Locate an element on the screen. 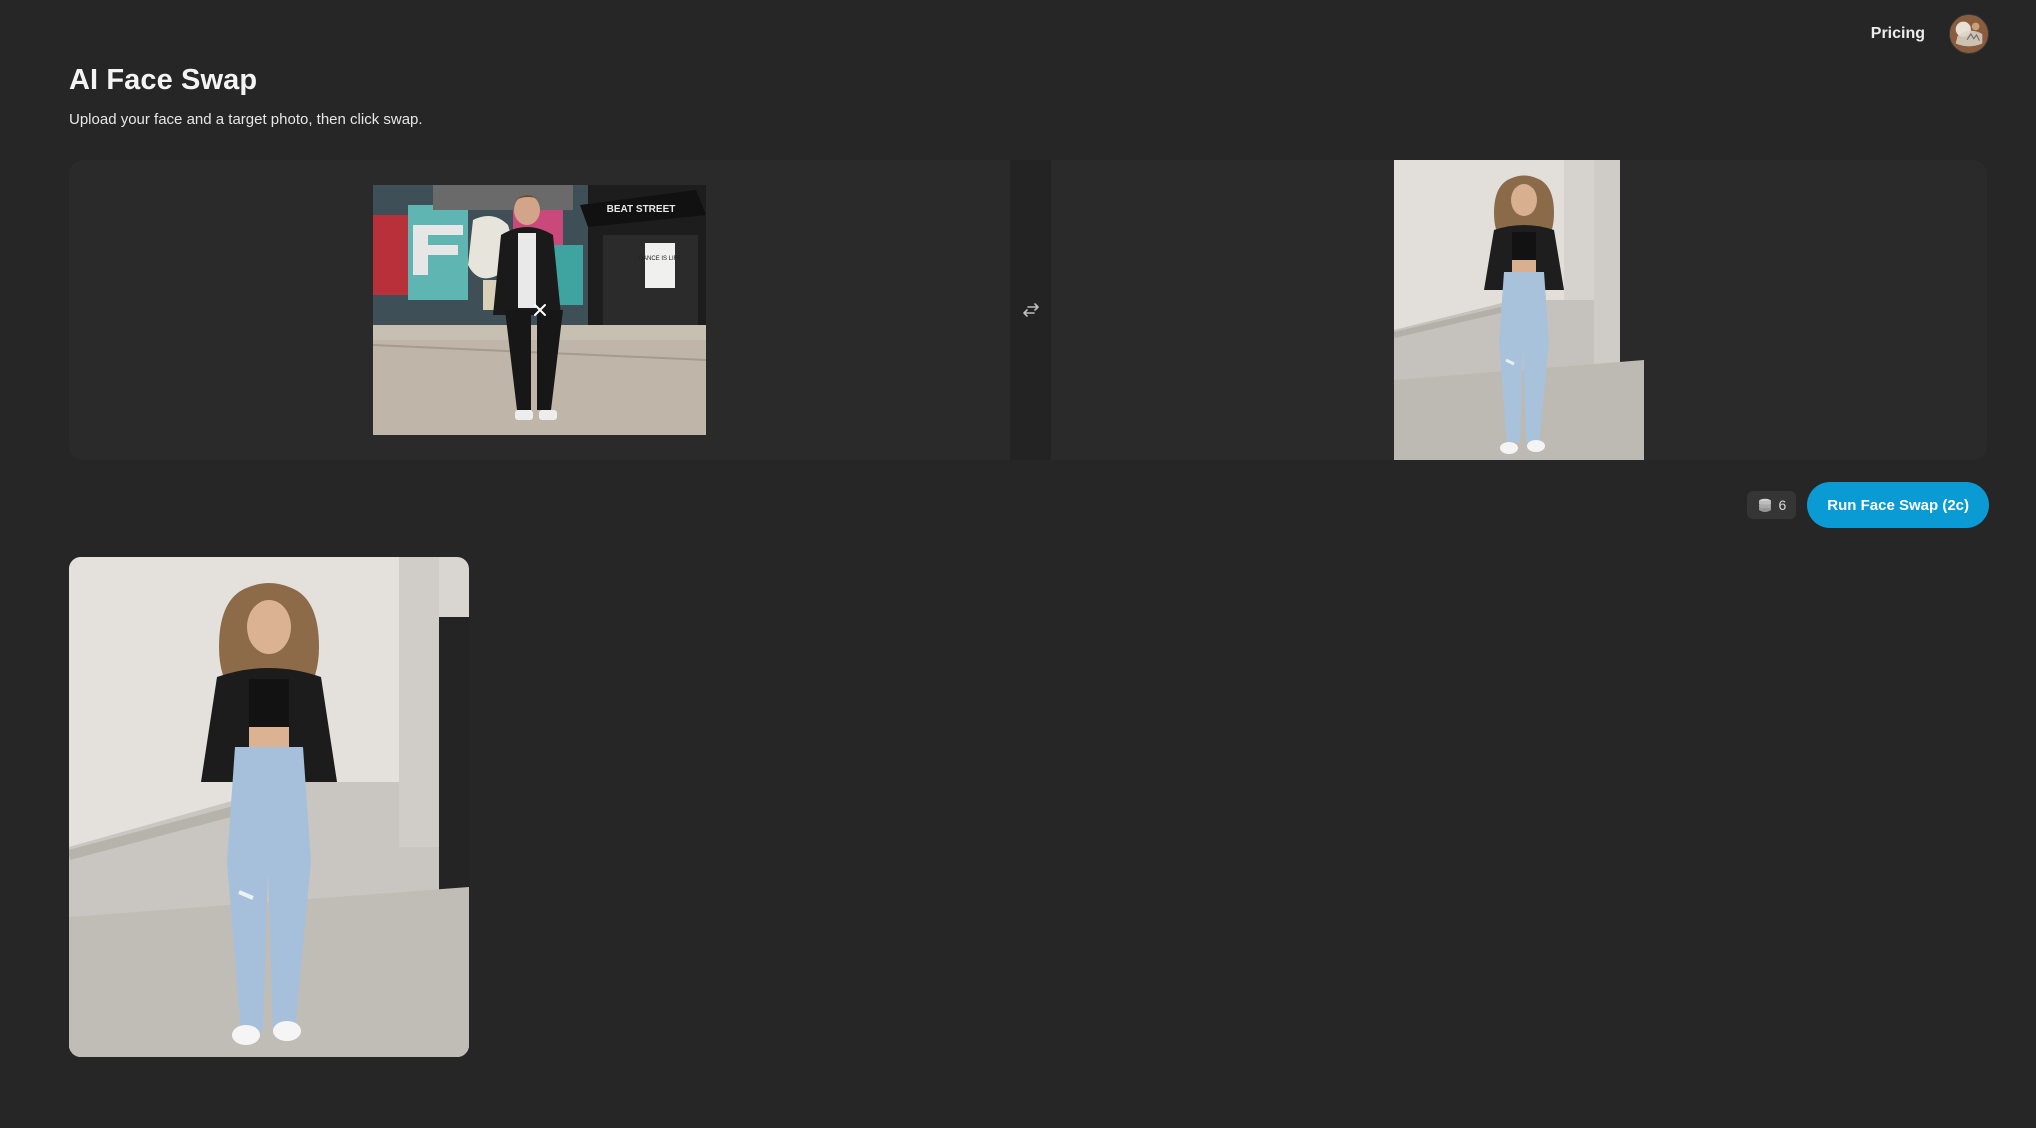  action-row: 6 Run Face Swap (2c) is located at coordinates (1867, 505).